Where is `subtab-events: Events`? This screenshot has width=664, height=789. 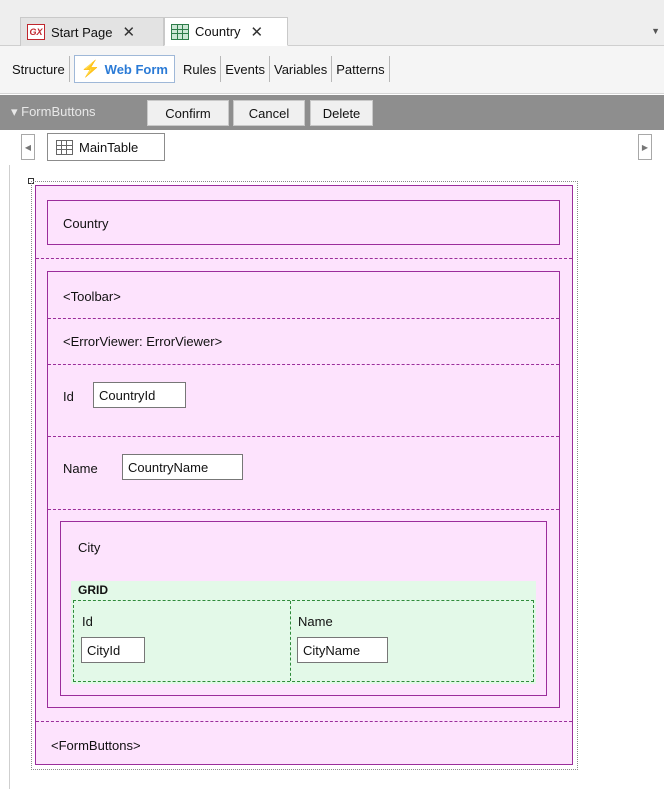
subtab-events: Events is located at coordinates (245, 69).